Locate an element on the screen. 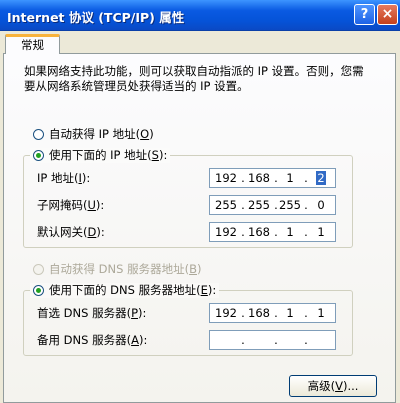 This screenshot has height=403, width=400. ip-address-label: IP 地址(I): is located at coordinates (64, 178).